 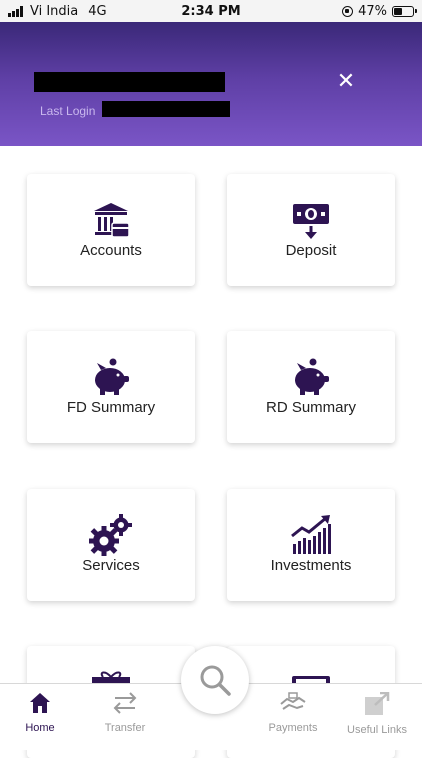 I want to click on tile-rd-summary: RD Summary, so click(x=311, y=387).